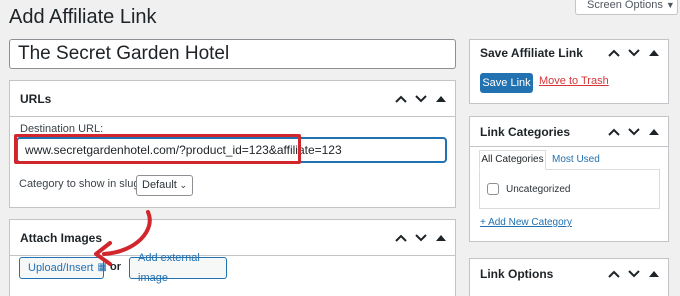 This screenshot has width=680, height=296. What do you see at coordinates (576, 159) in the screenshot?
I see `tab-most-used: Most Used` at bounding box center [576, 159].